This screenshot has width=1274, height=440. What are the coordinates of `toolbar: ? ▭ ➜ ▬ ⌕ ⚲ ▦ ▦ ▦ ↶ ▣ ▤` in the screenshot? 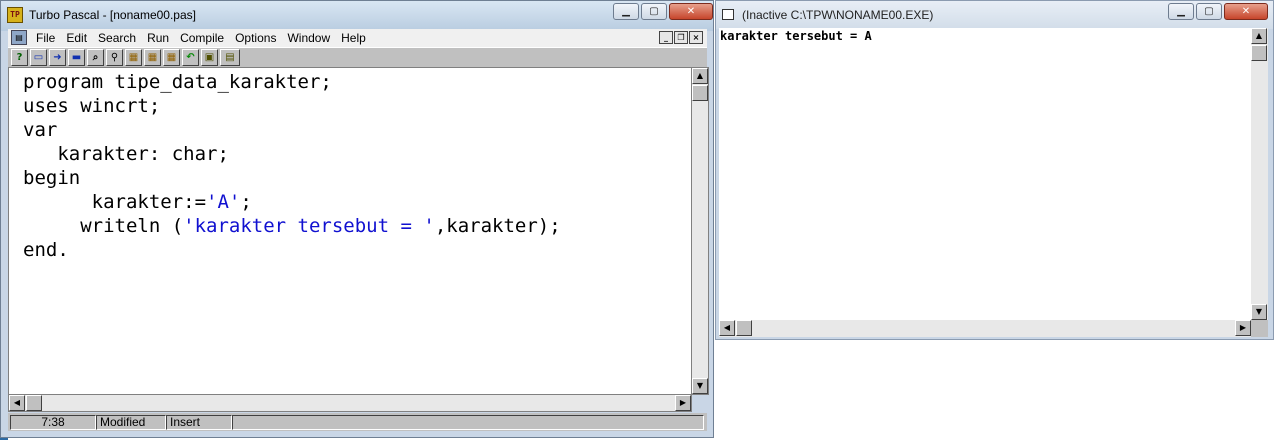 It's located at (357, 57).